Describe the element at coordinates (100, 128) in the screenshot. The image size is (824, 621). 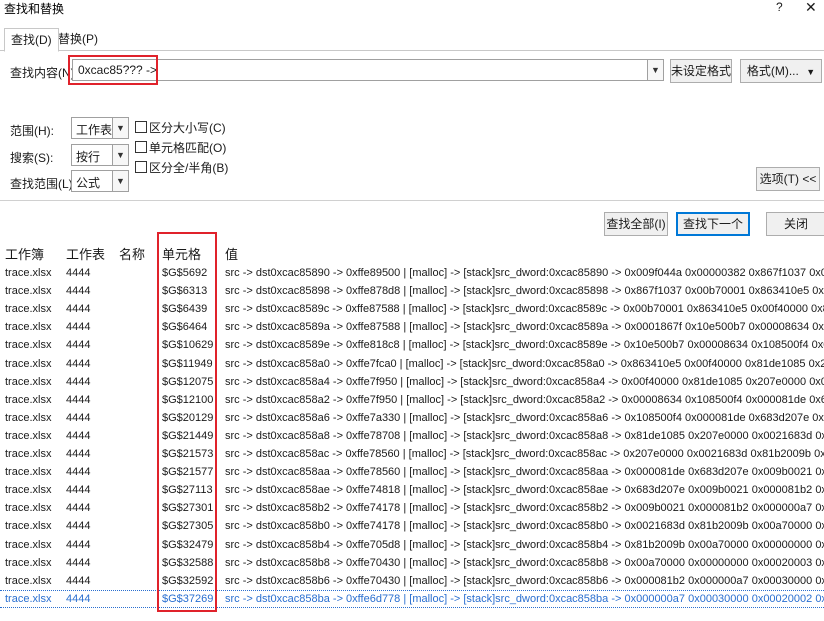
I see `scope-select: 工作表 ▼` at that location.